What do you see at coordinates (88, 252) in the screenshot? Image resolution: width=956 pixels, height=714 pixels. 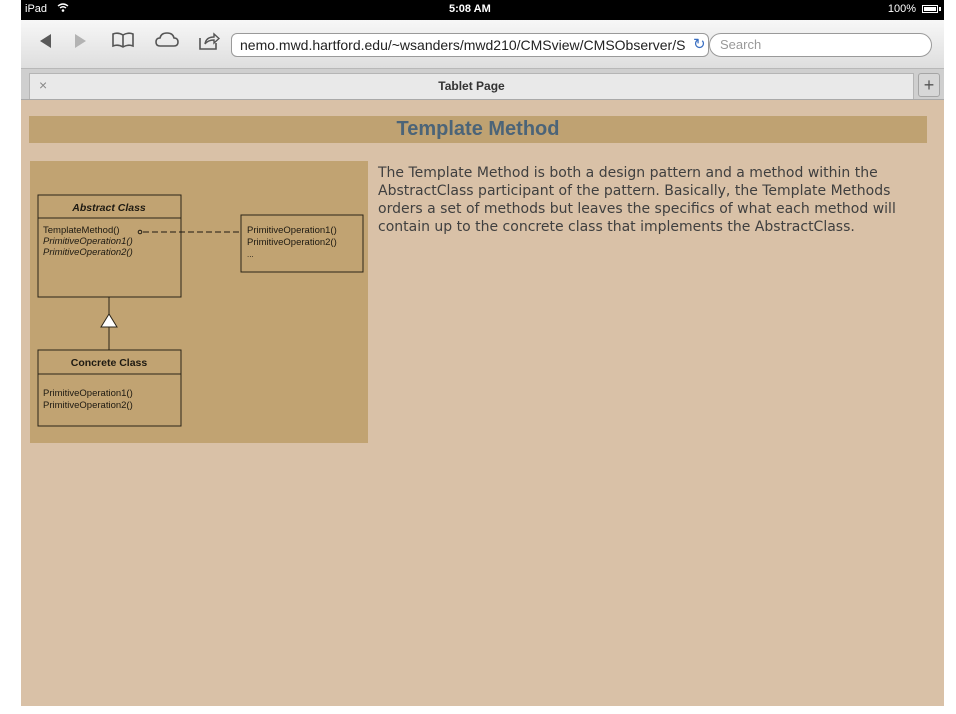 I see `abstract-op-primitive2: PrimitiveOperation2()` at bounding box center [88, 252].